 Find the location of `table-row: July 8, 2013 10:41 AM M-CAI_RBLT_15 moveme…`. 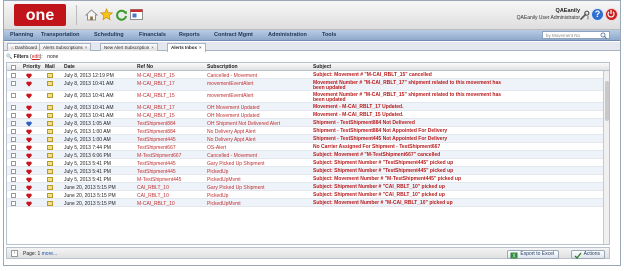

table-row: July 8, 2013 10:41 AM M-CAI_RBLT_15 moveme… is located at coordinates (308, 97).